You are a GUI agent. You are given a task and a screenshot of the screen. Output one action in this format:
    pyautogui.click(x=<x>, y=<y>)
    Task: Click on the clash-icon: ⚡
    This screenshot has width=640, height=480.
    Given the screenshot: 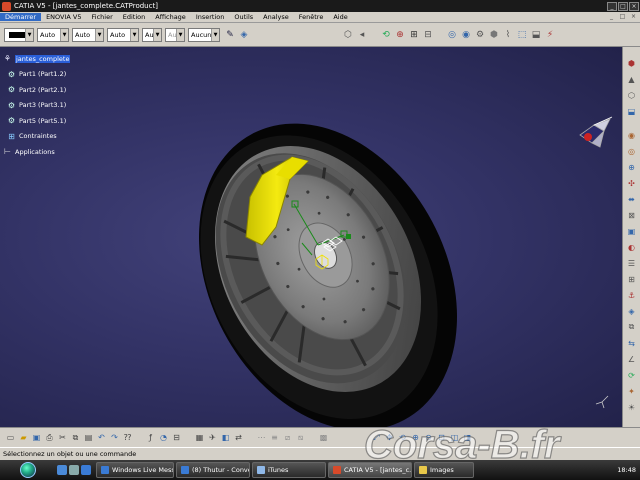 What is the action you would take?
    pyautogui.click(x=550, y=35)
    